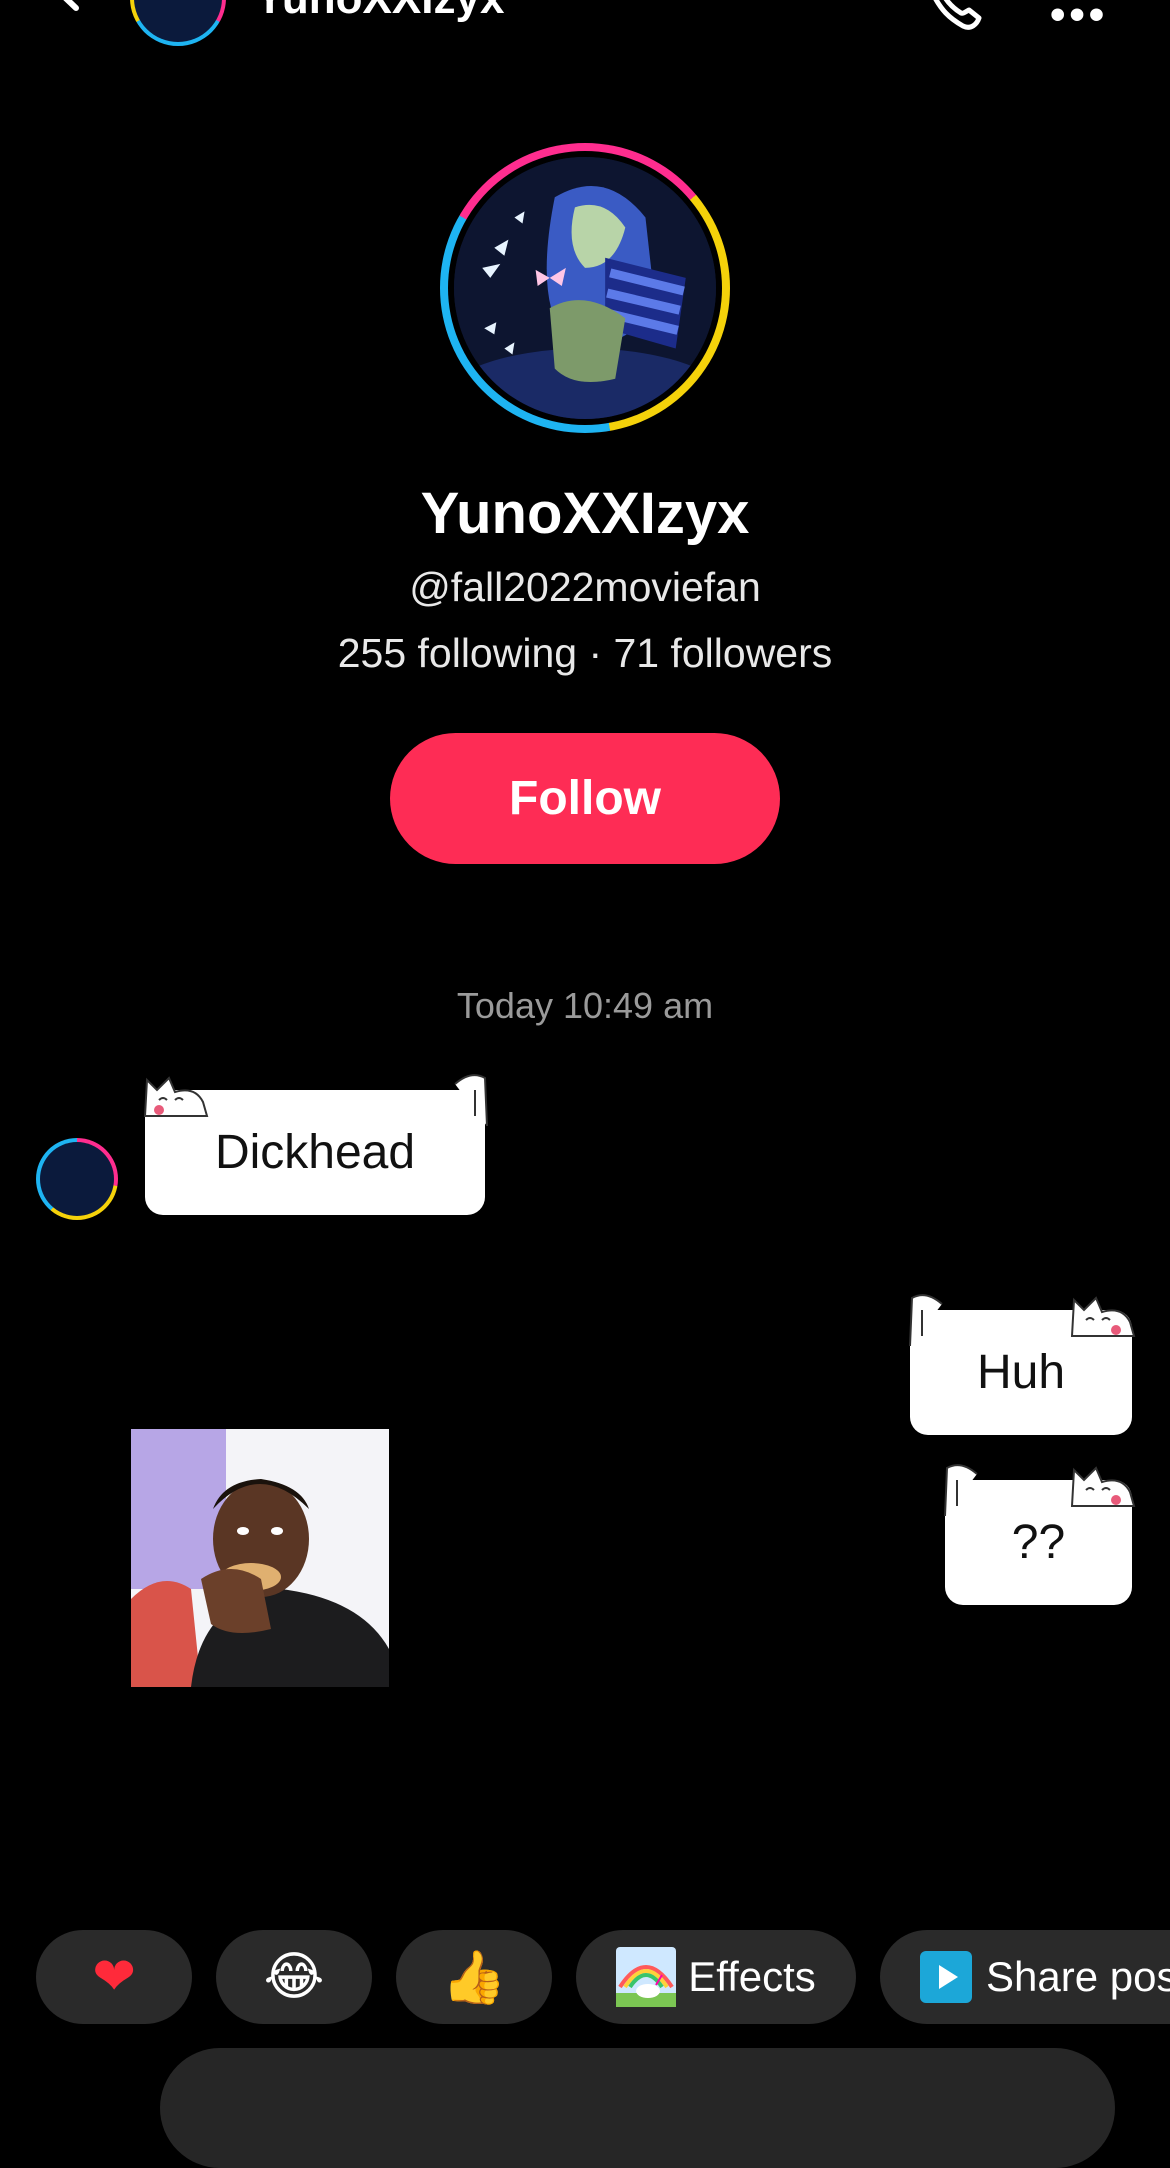 This screenshot has width=1170, height=2168. I want to click on header-avatar, so click(178, 23).